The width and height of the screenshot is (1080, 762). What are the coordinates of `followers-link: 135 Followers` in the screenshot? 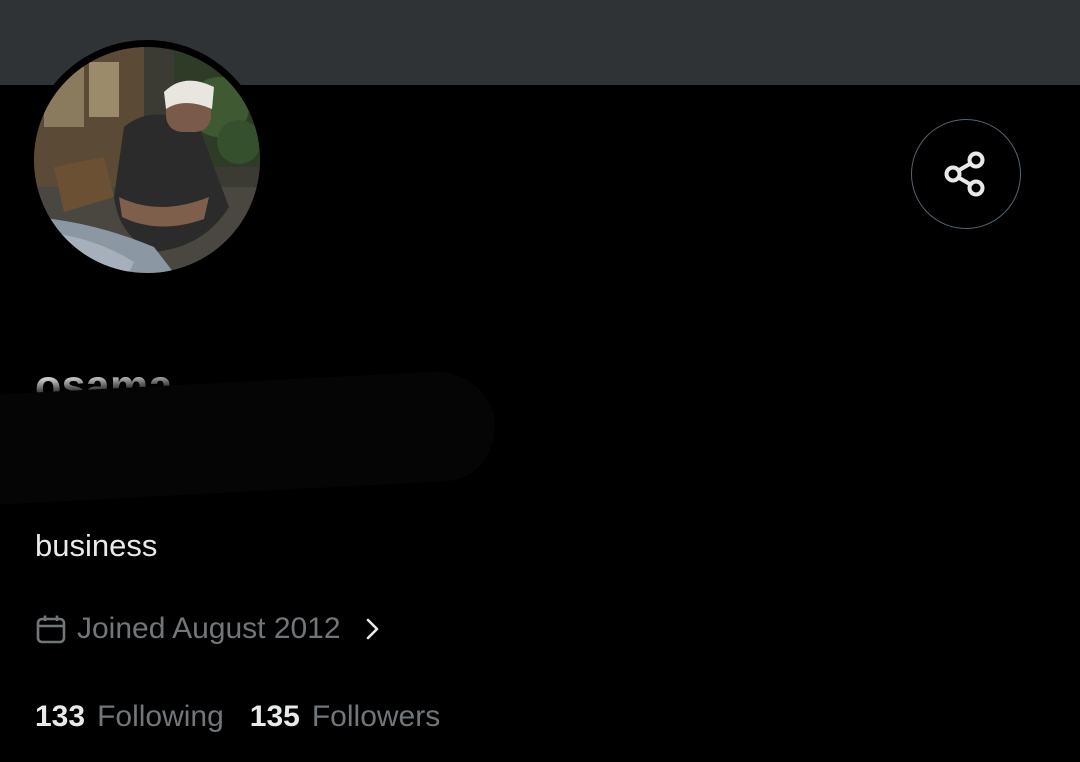 It's located at (345, 717).